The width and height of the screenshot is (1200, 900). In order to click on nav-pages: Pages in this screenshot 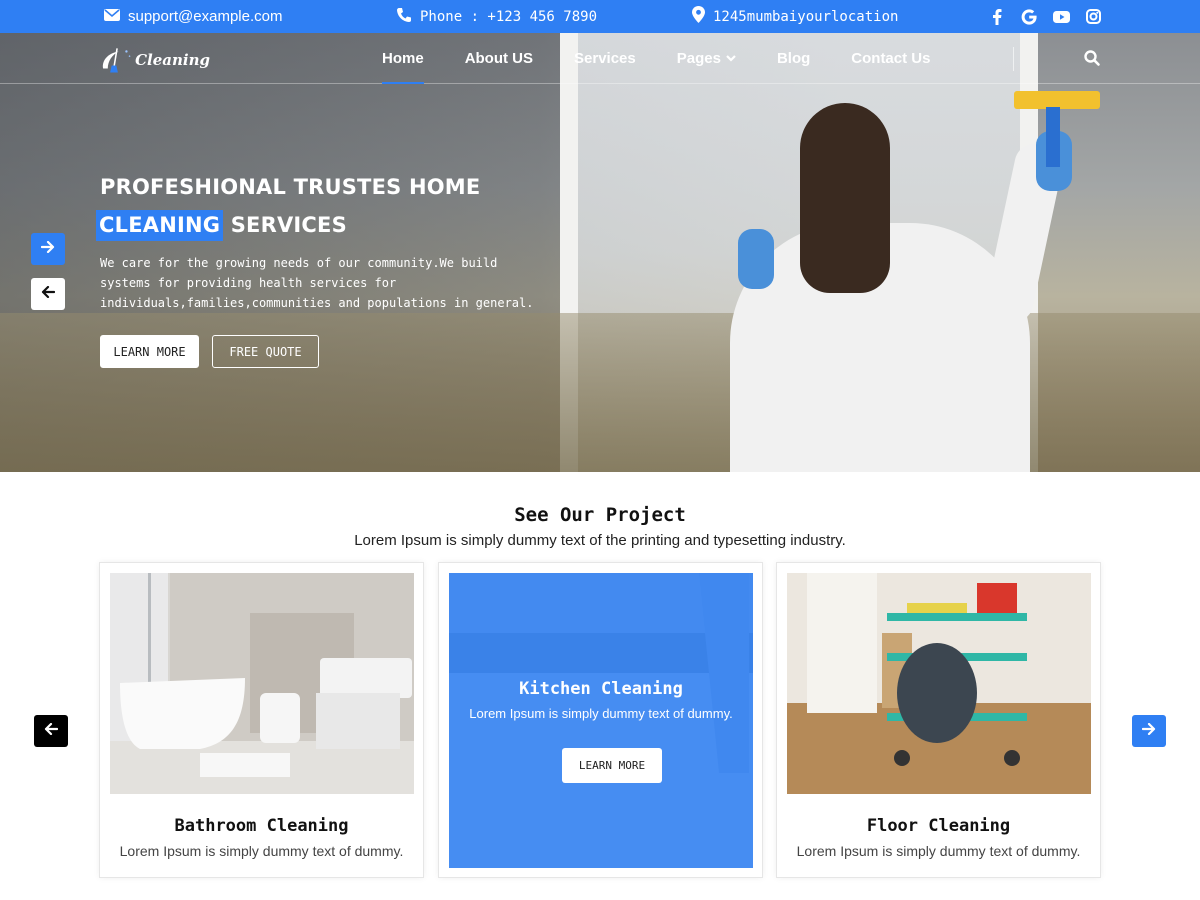, I will do `click(706, 58)`.